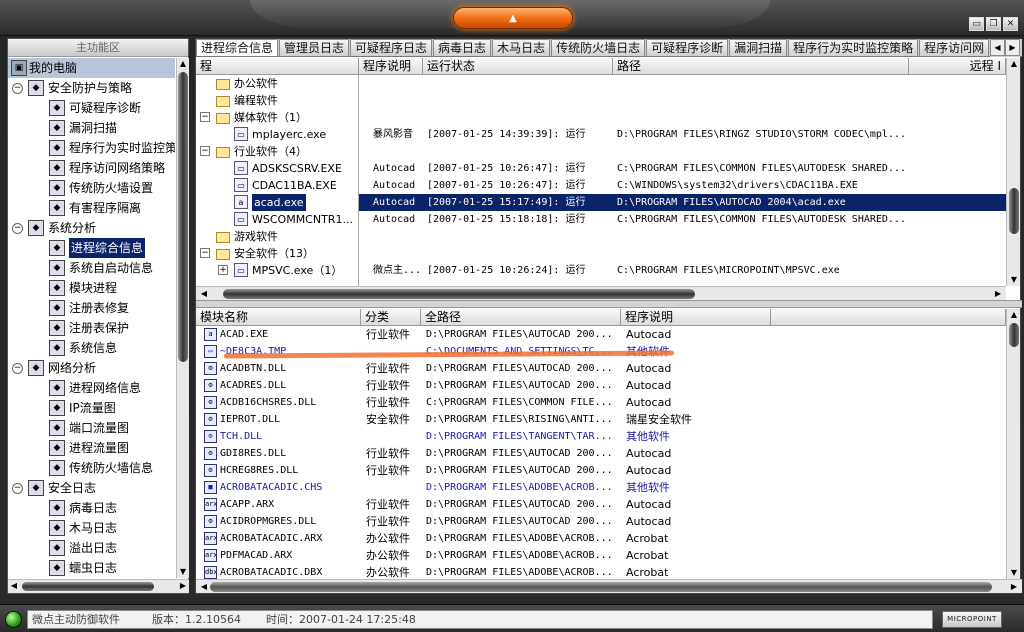 The image size is (1024, 632). Describe the element at coordinates (91, 448) in the screenshot. I see `sidebar-item: ◆ 进程流量图` at that location.